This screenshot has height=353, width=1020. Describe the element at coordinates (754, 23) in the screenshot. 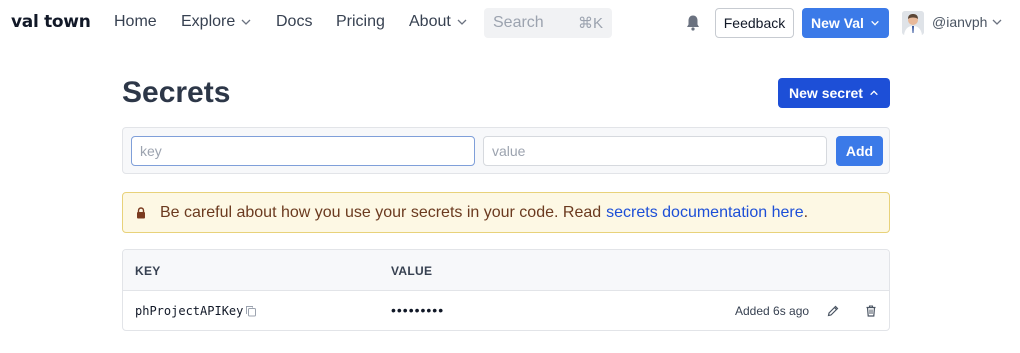

I see `feedback-button: Feedback` at that location.